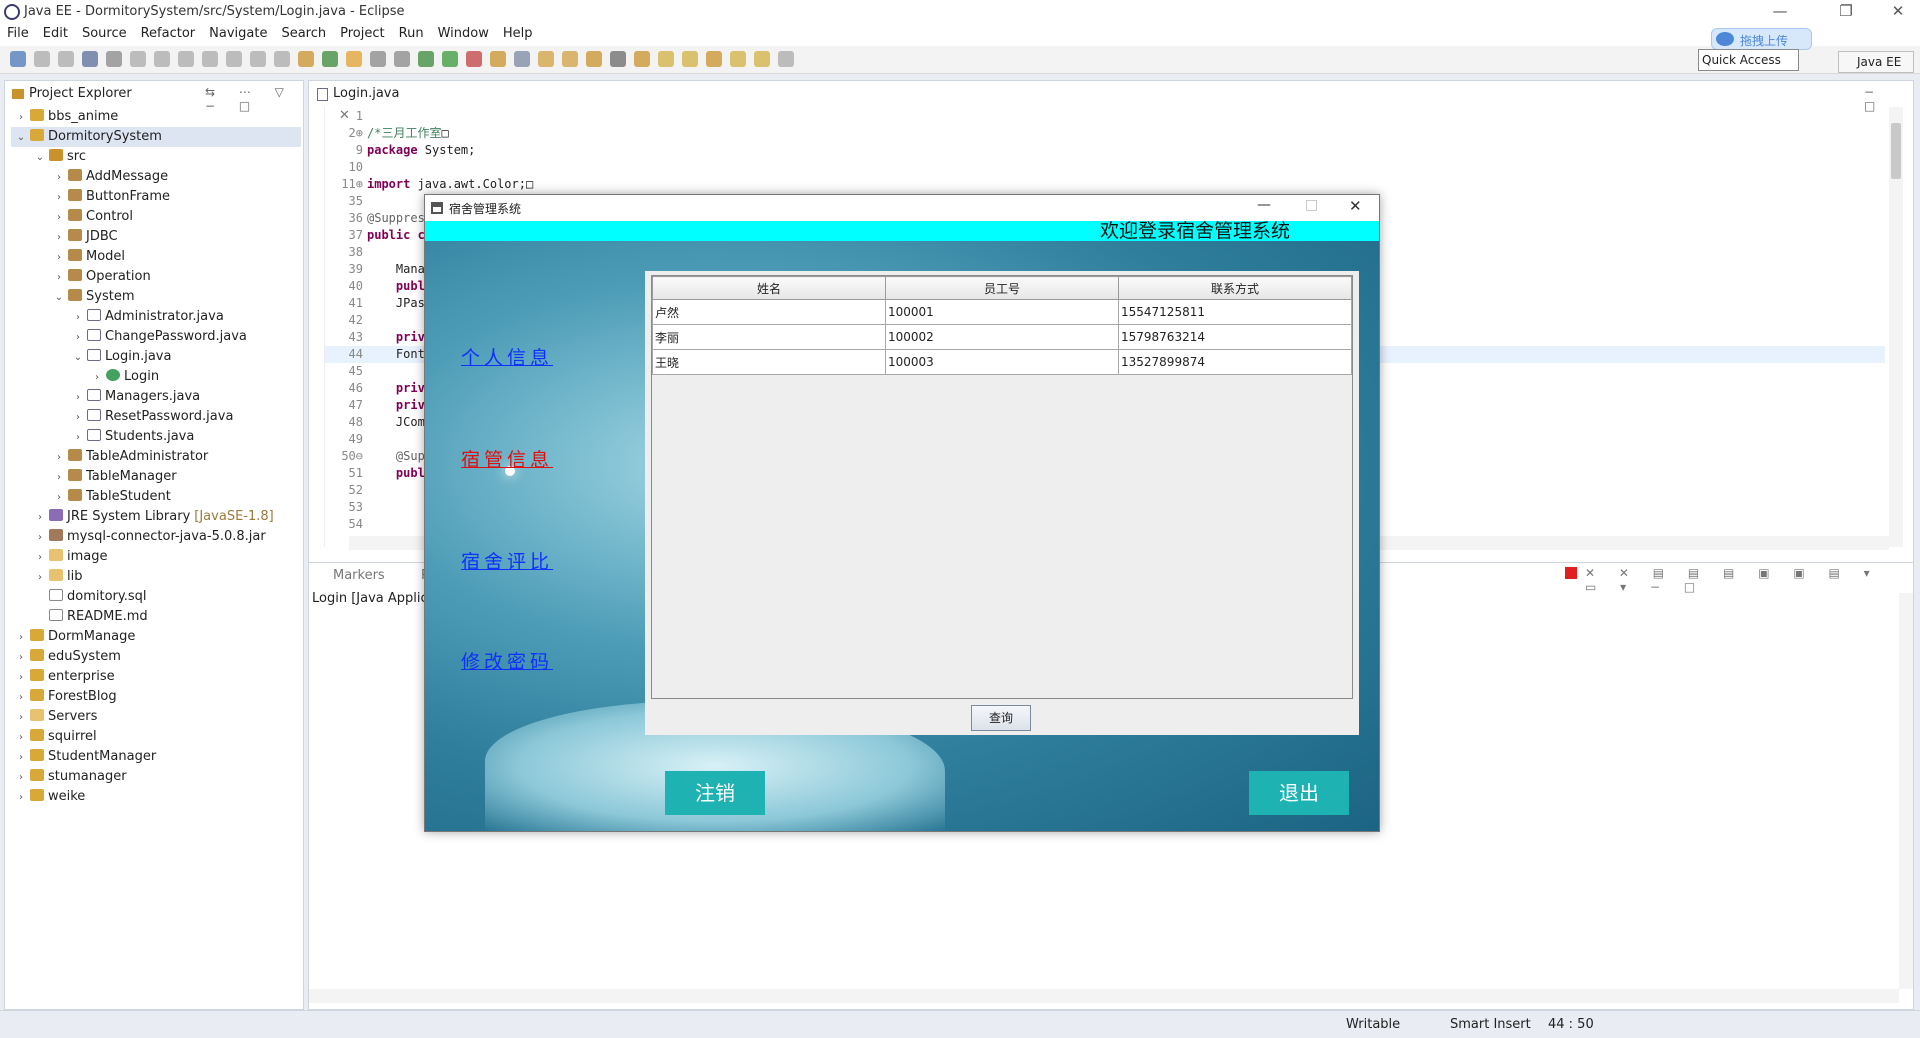 This screenshot has width=1920, height=1038. Describe the element at coordinates (77, 103) in the screenshot. I see `project-explorer-tab: Project Explorer ✕` at that location.